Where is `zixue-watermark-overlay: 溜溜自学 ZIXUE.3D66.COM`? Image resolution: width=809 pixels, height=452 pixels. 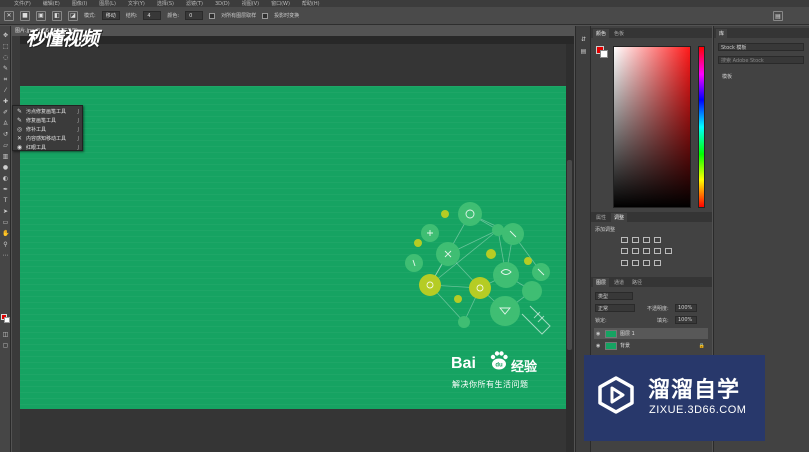 zixue-watermark-overlay: 溜溜自学 ZIXUE.3D66.COM is located at coordinates (674, 398).